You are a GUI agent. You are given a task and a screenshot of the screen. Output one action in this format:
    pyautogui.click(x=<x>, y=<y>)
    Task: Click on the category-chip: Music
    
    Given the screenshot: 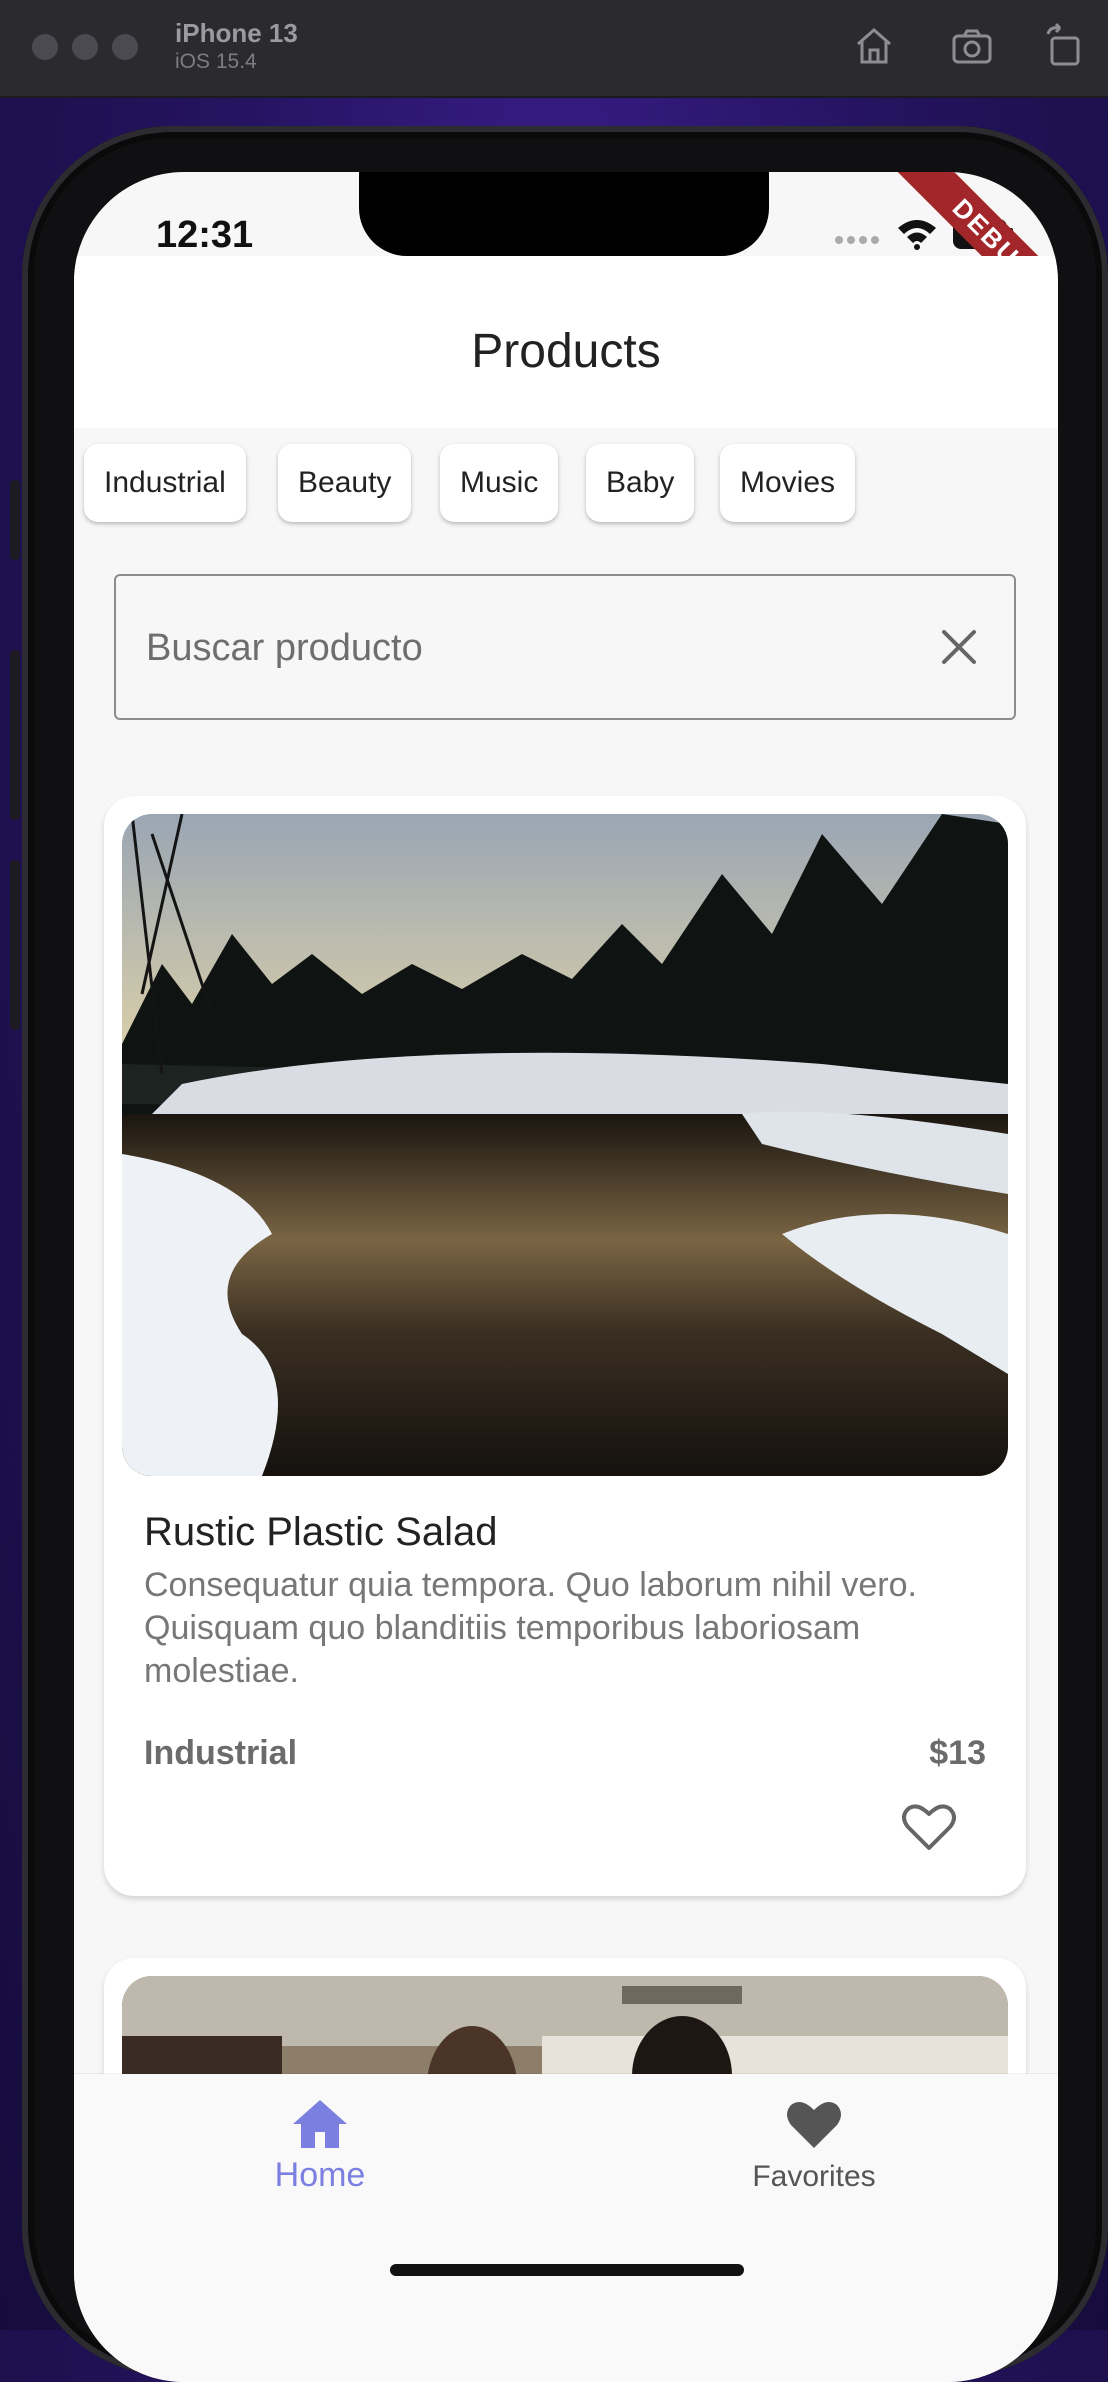 What is the action you would take?
    pyautogui.click(x=499, y=483)
    